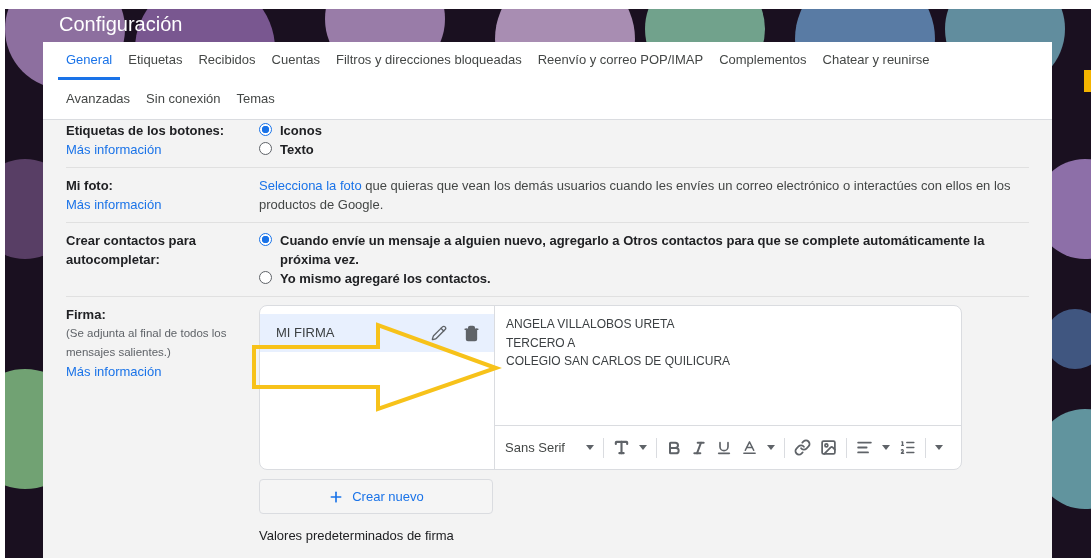 The image size is (1091, 558). Describe the element at coordinates (864, 447) in the screenshot. I see `align-icon` at that location.